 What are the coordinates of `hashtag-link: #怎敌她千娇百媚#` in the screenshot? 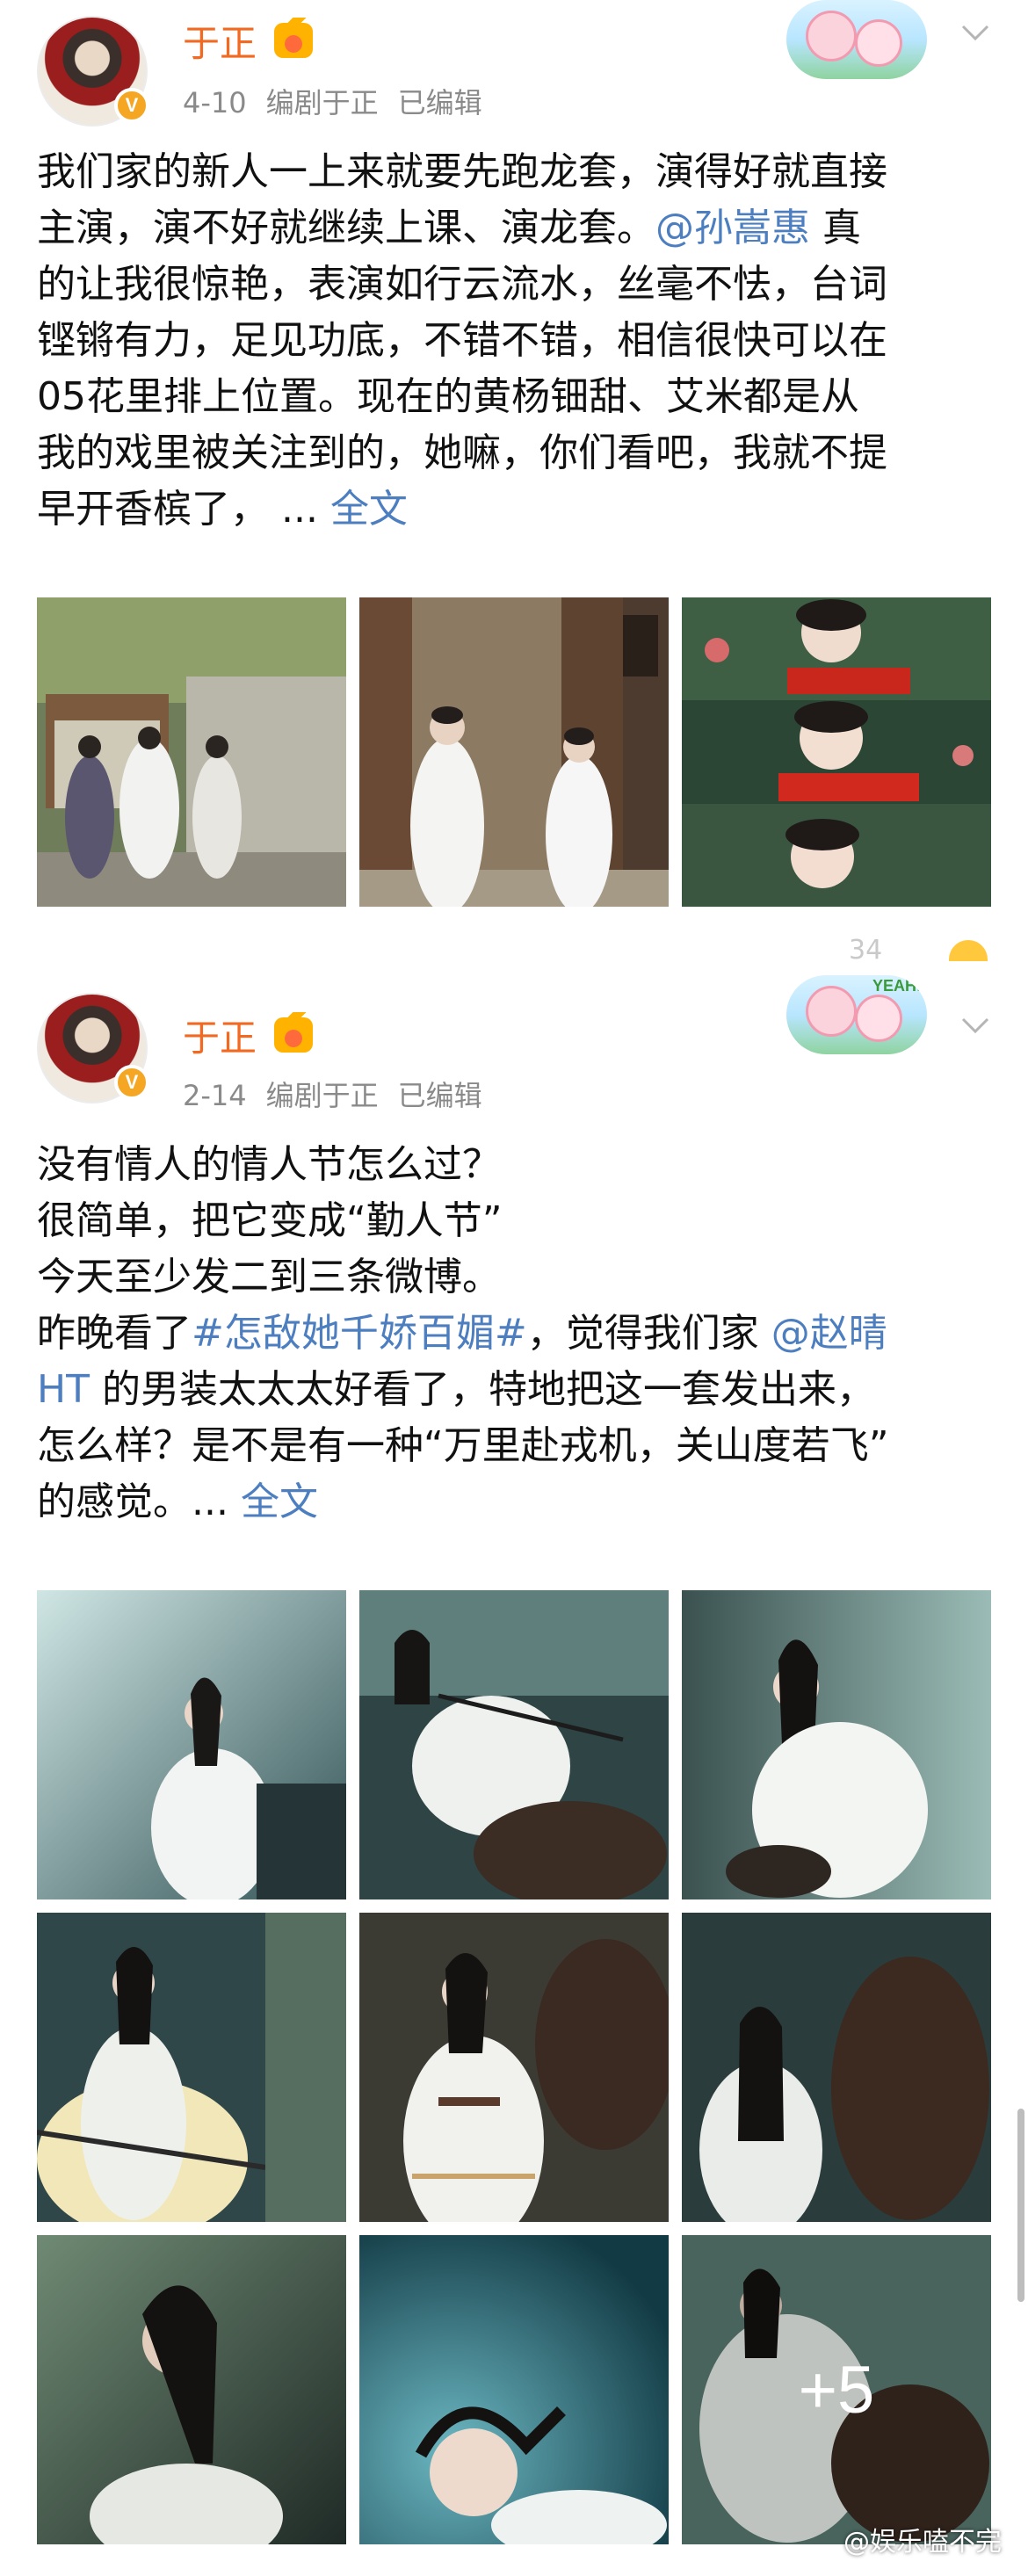 It's located at (359, 1333).